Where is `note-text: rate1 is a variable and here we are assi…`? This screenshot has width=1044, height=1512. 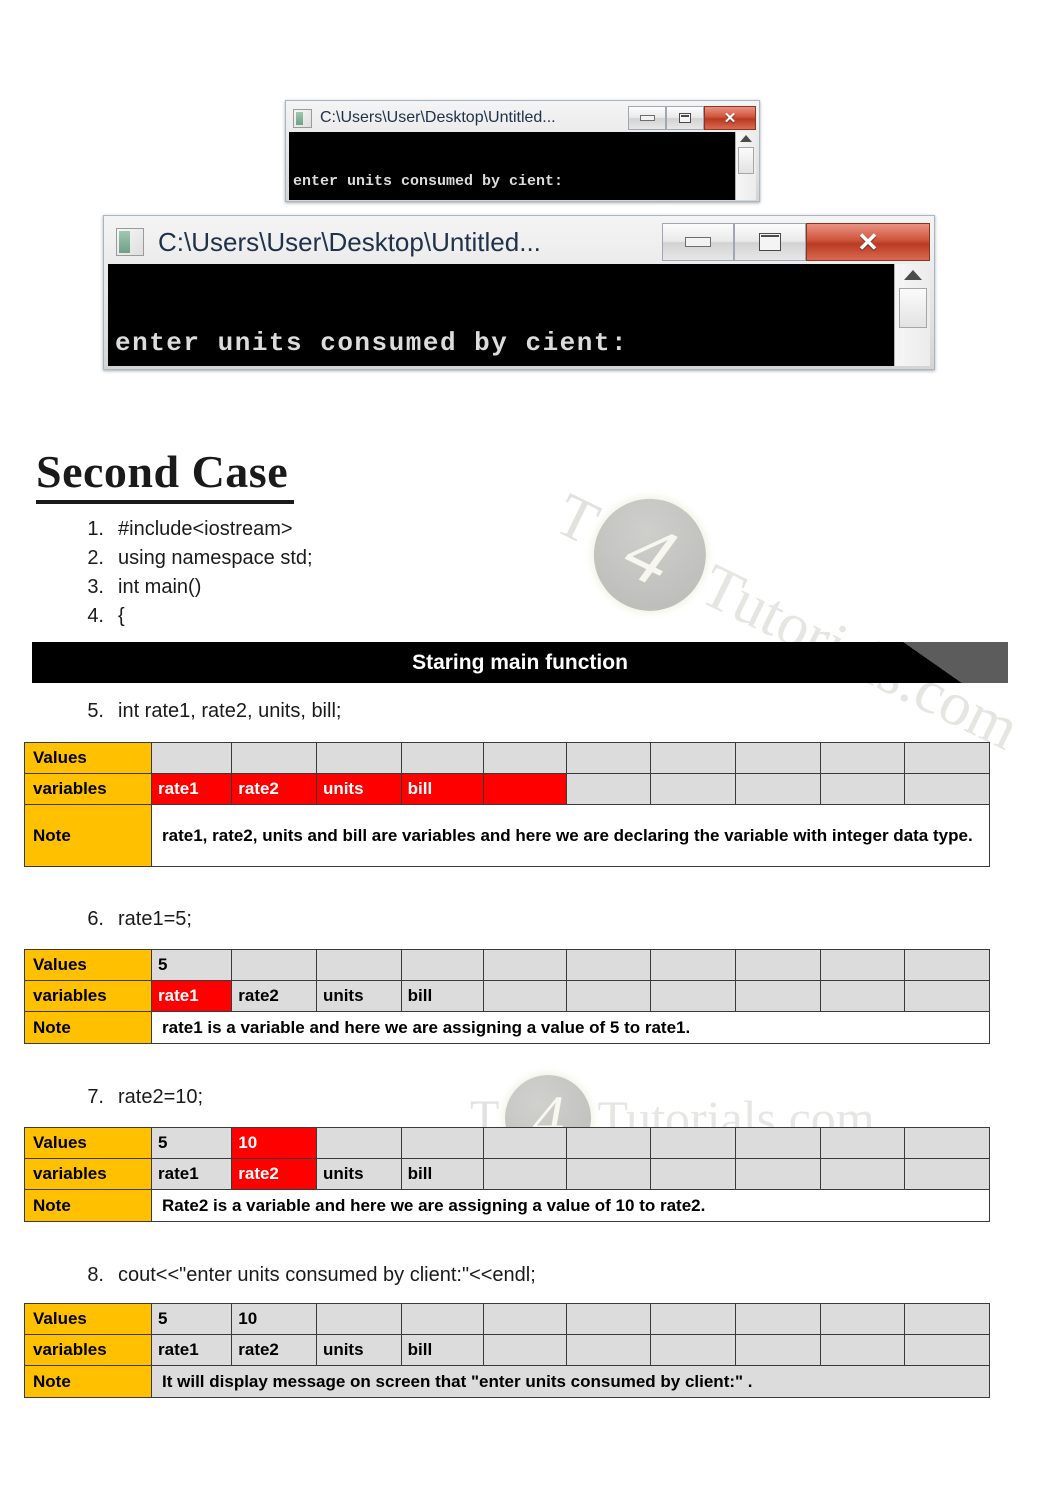 note-text: rate1 is a variable and here we are assi… is located at coordinates (570, 1027).